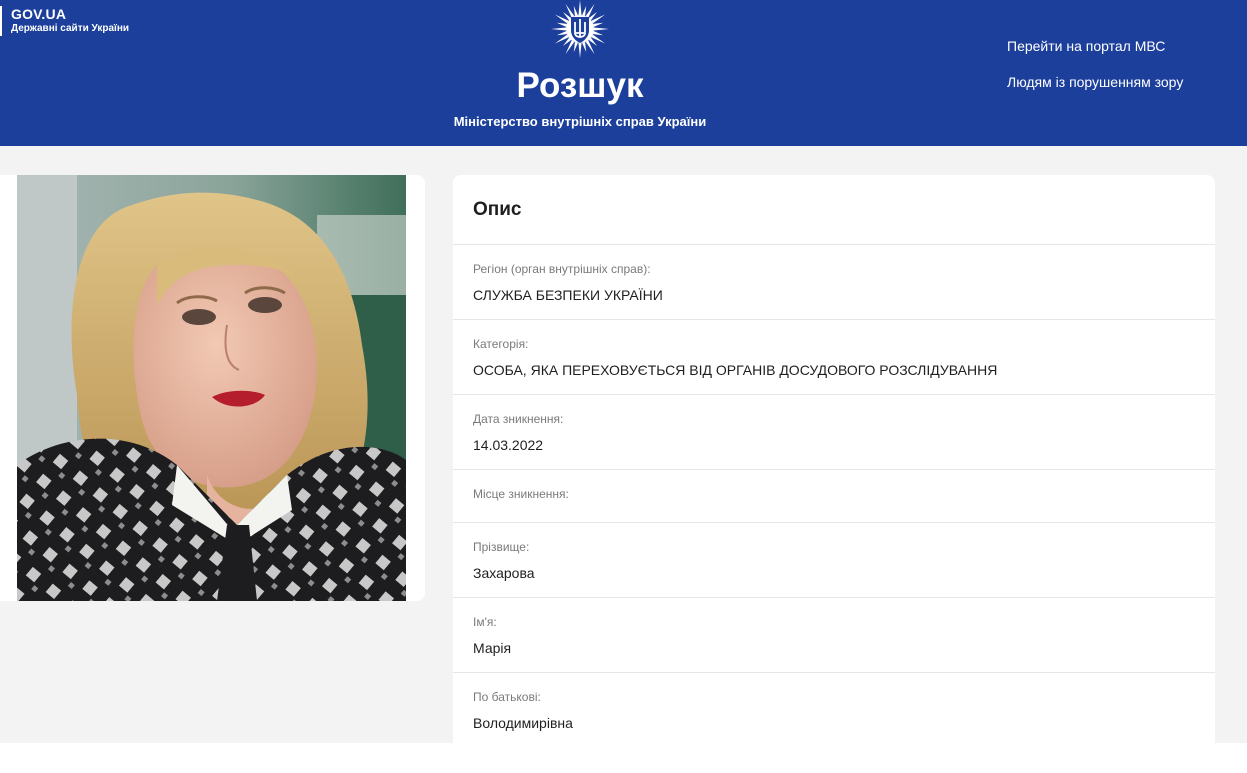 Image resolution: width=1247 pixels, height=773 pixels. Describe the element at coordinates (70, 28) in the screenshot. I see `gov-ua-subtitle: Державні сайти України` at that location.